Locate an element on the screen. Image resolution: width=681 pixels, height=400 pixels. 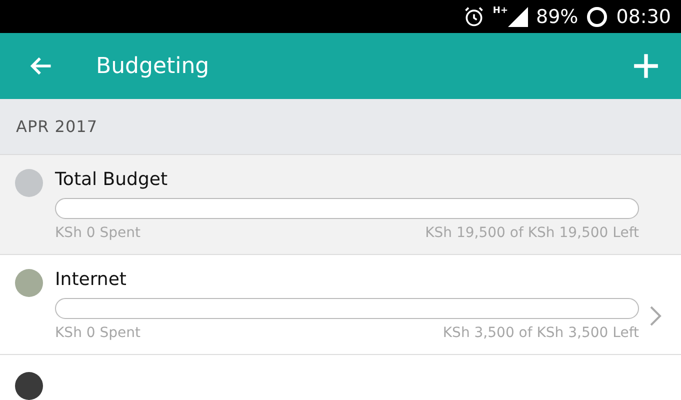
clock: 08:30 is located at coordinates (643, 17).